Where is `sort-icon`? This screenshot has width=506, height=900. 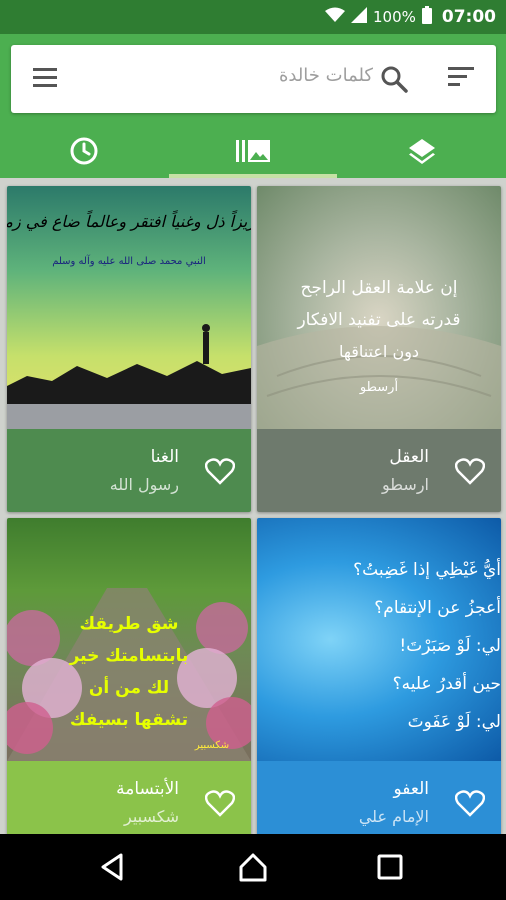 sort-icon is located at coordinates (461, 79).